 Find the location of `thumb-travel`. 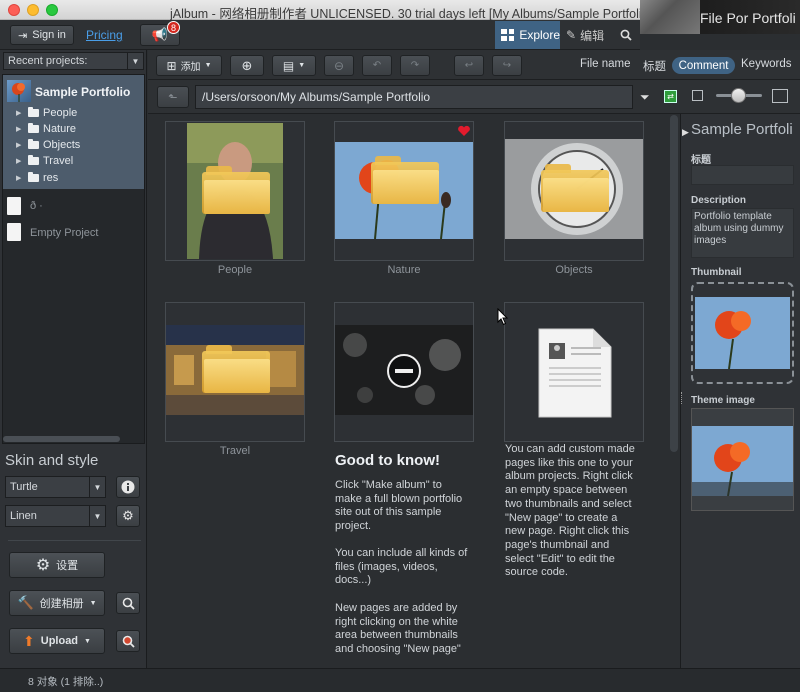

thumb-travel is located at coordinates (235, 372).